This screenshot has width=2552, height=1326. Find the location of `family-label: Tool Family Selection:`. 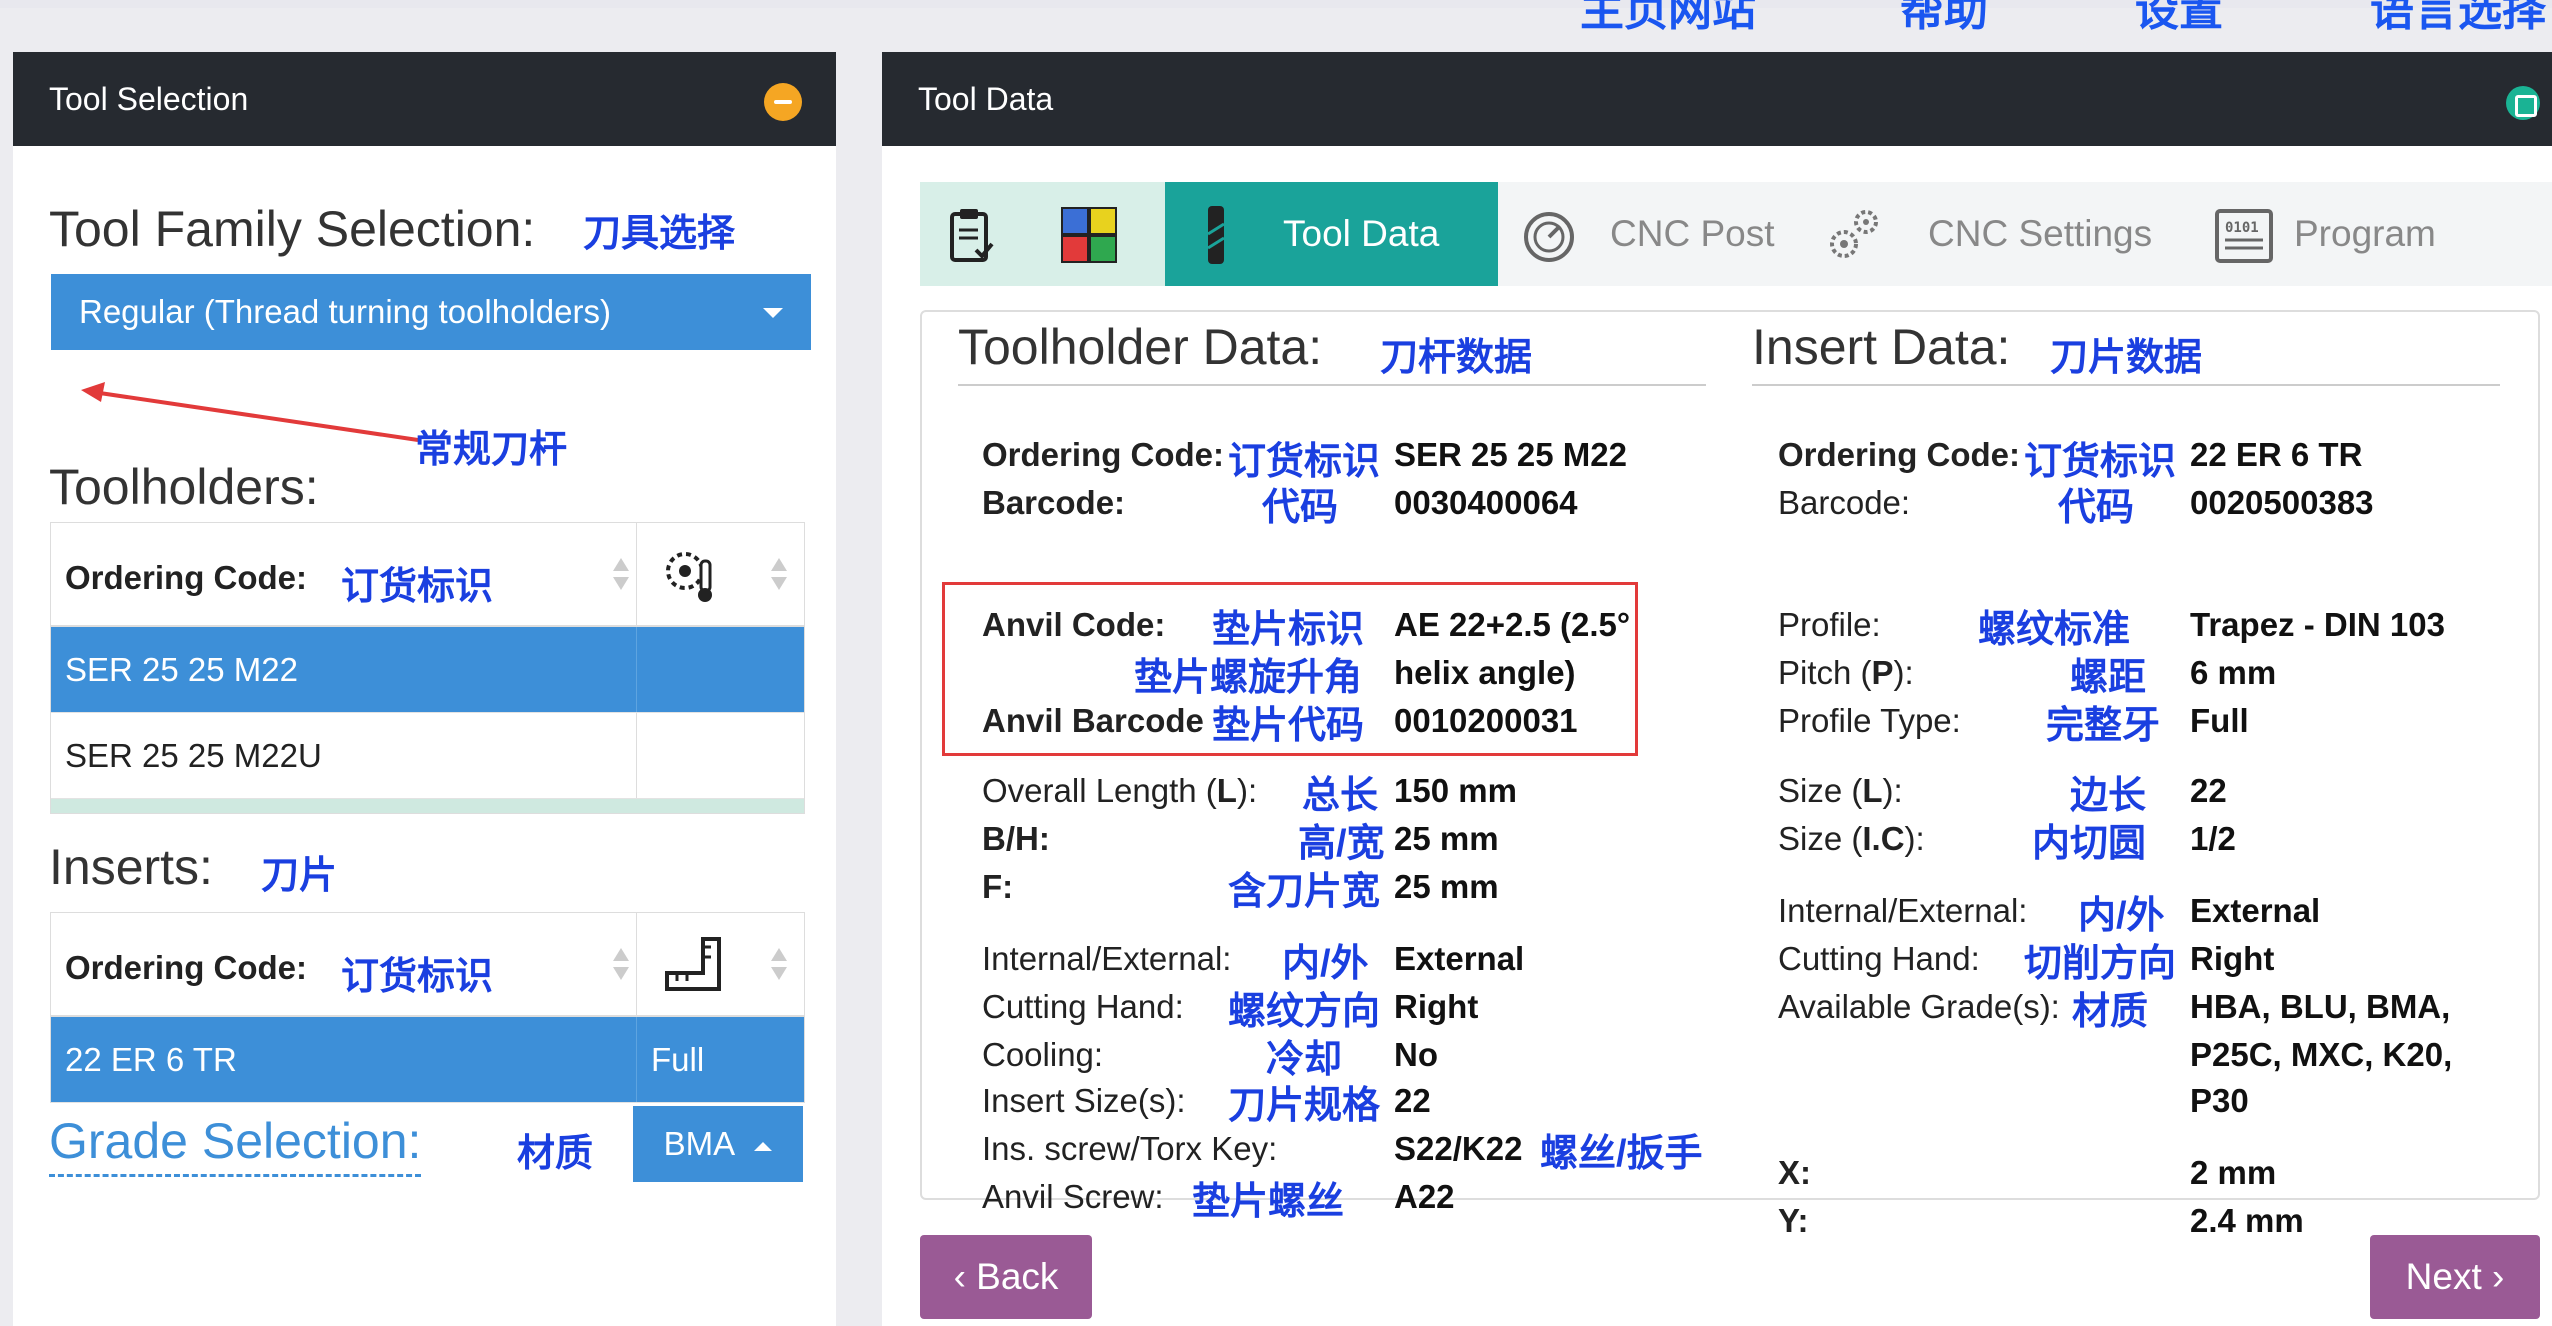

family-label: Tool Family Selection: is located at coordinates (292, 229).